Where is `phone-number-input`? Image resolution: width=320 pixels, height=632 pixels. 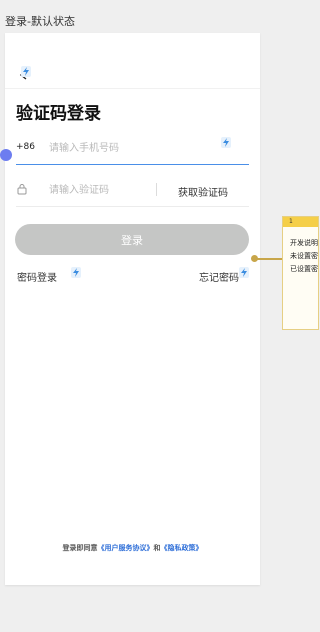
phone-number-input is located at coordinates (129, 148).